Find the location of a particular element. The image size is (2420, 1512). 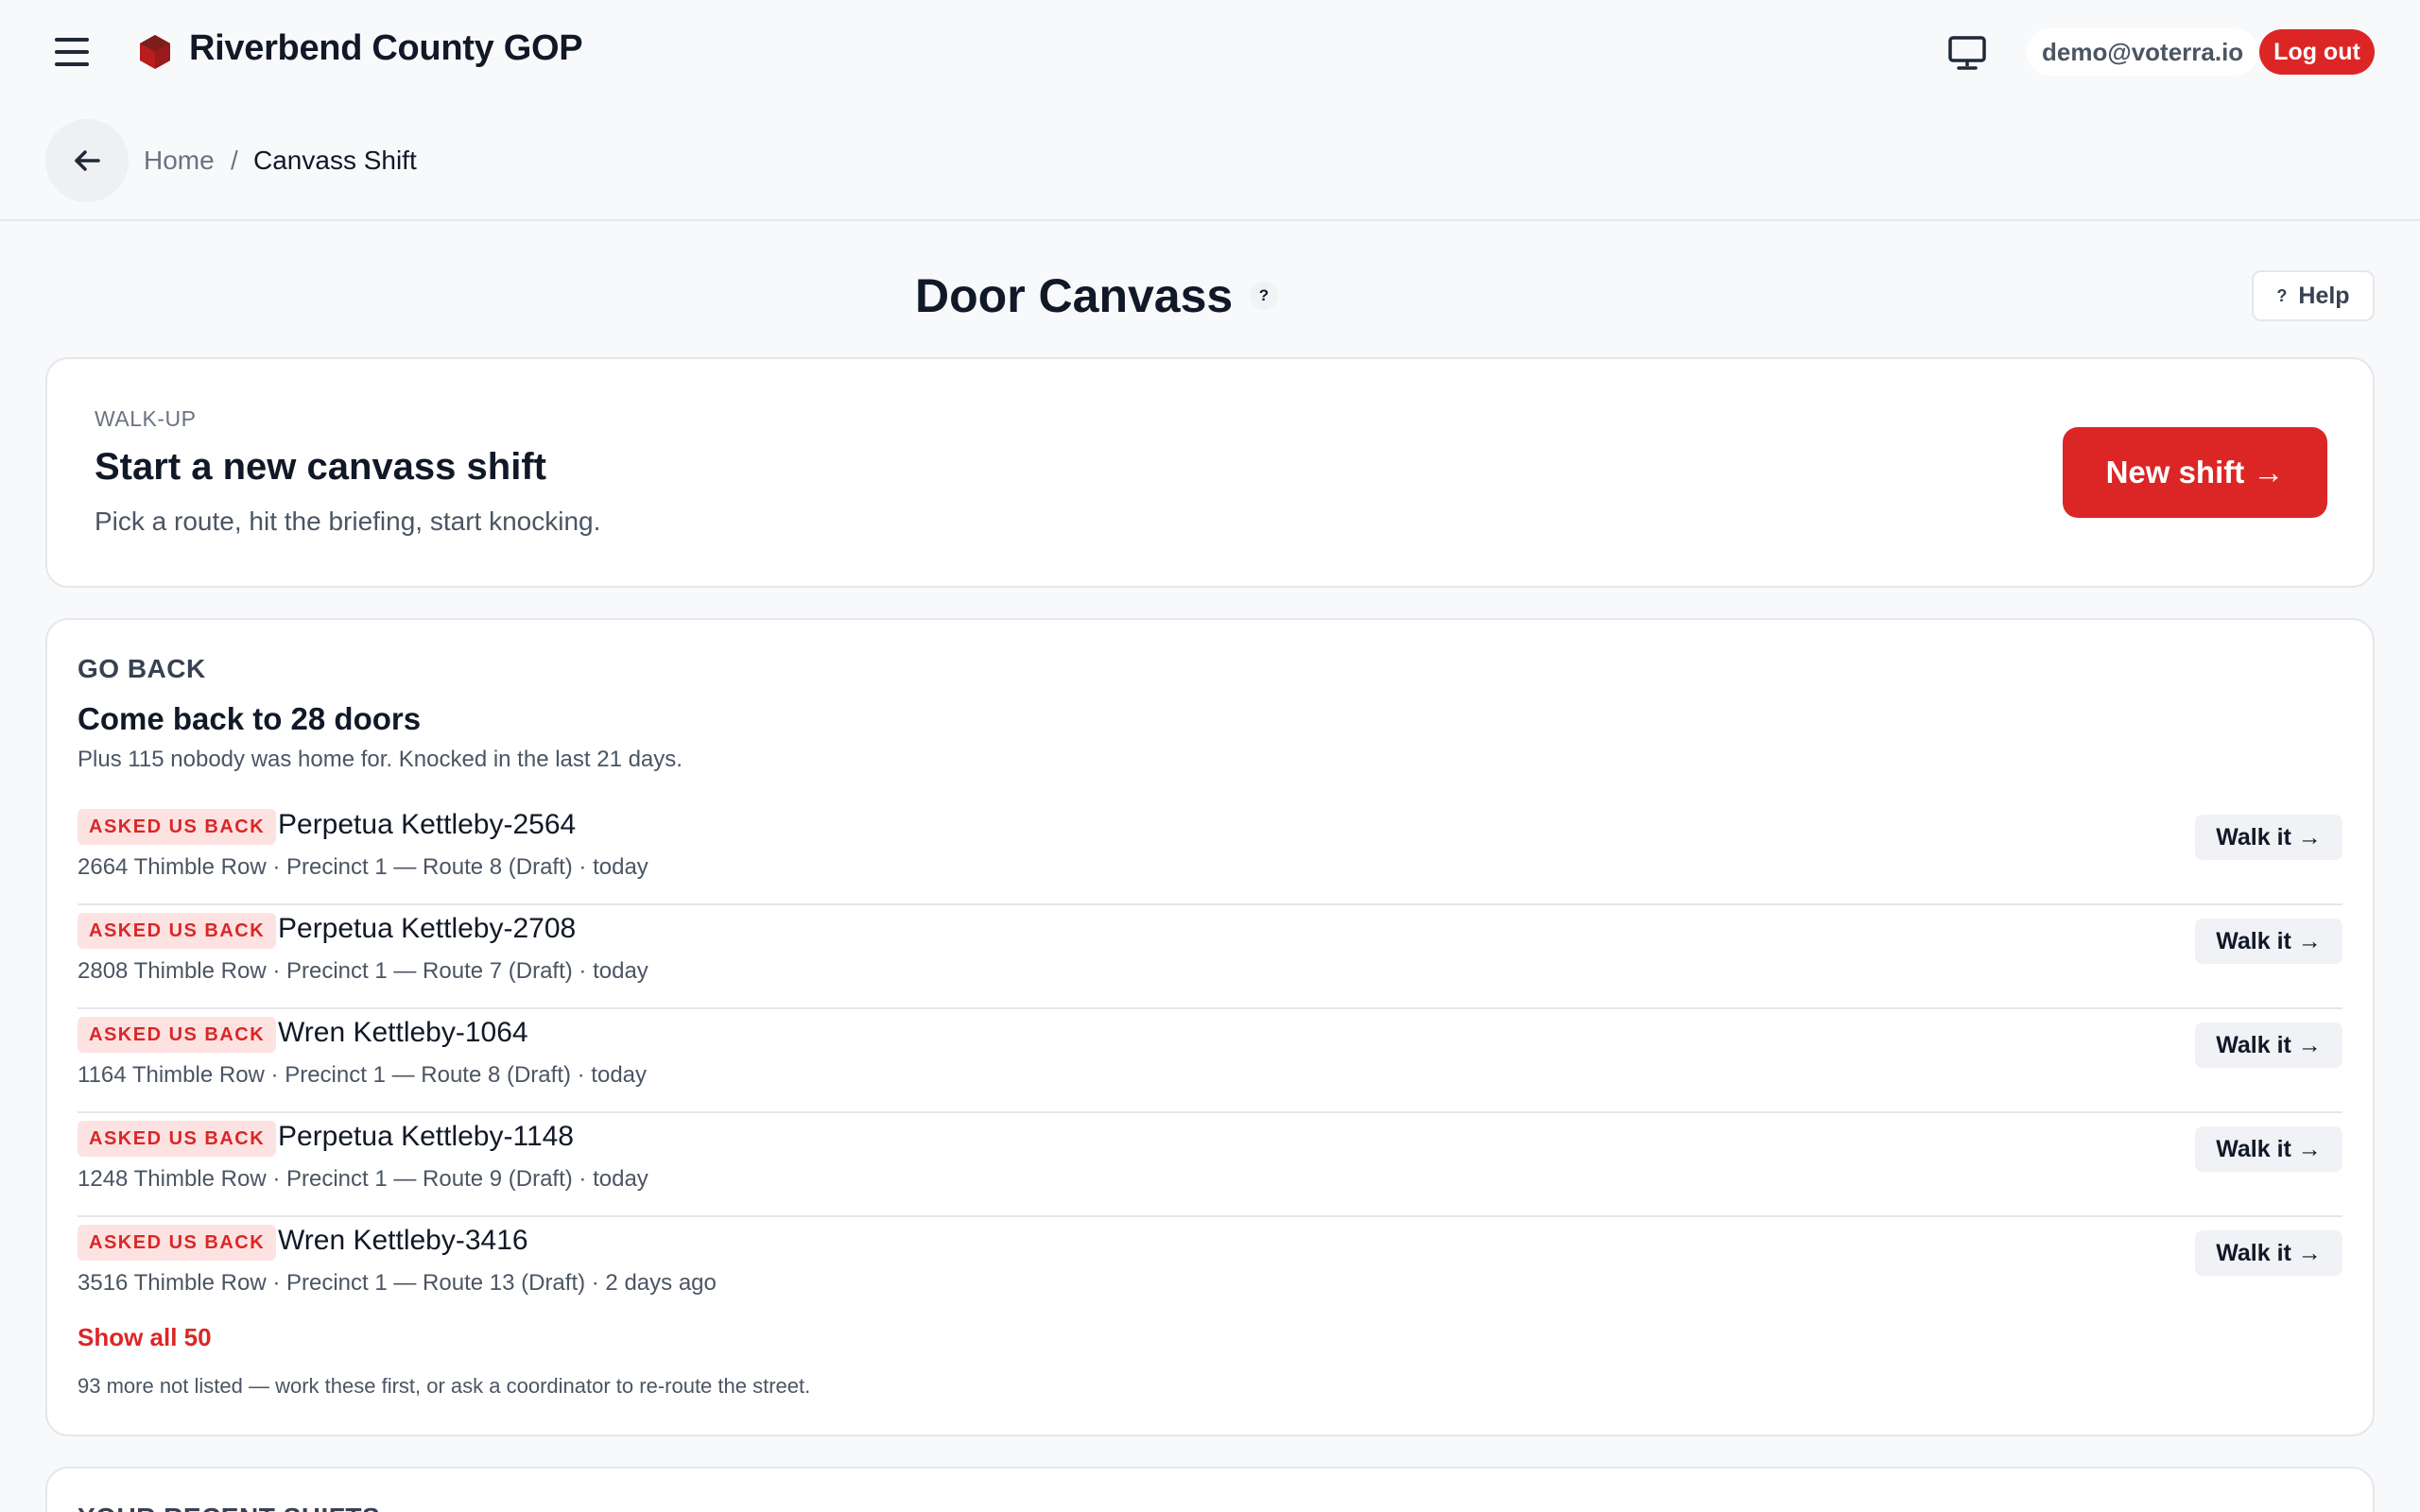

voter-name: Wren Kettleby-1064 is located at coordinates (403, 1032).